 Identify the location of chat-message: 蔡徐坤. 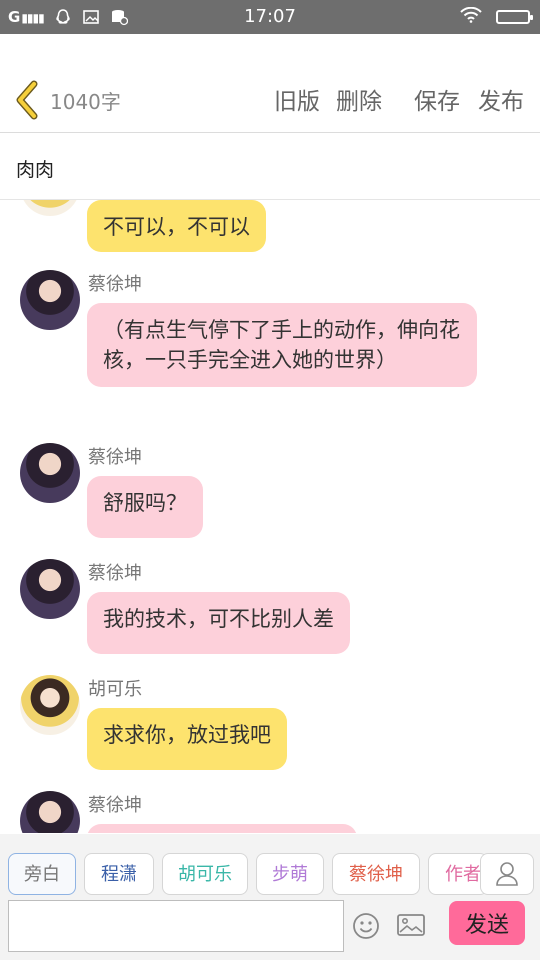
(270, 812).